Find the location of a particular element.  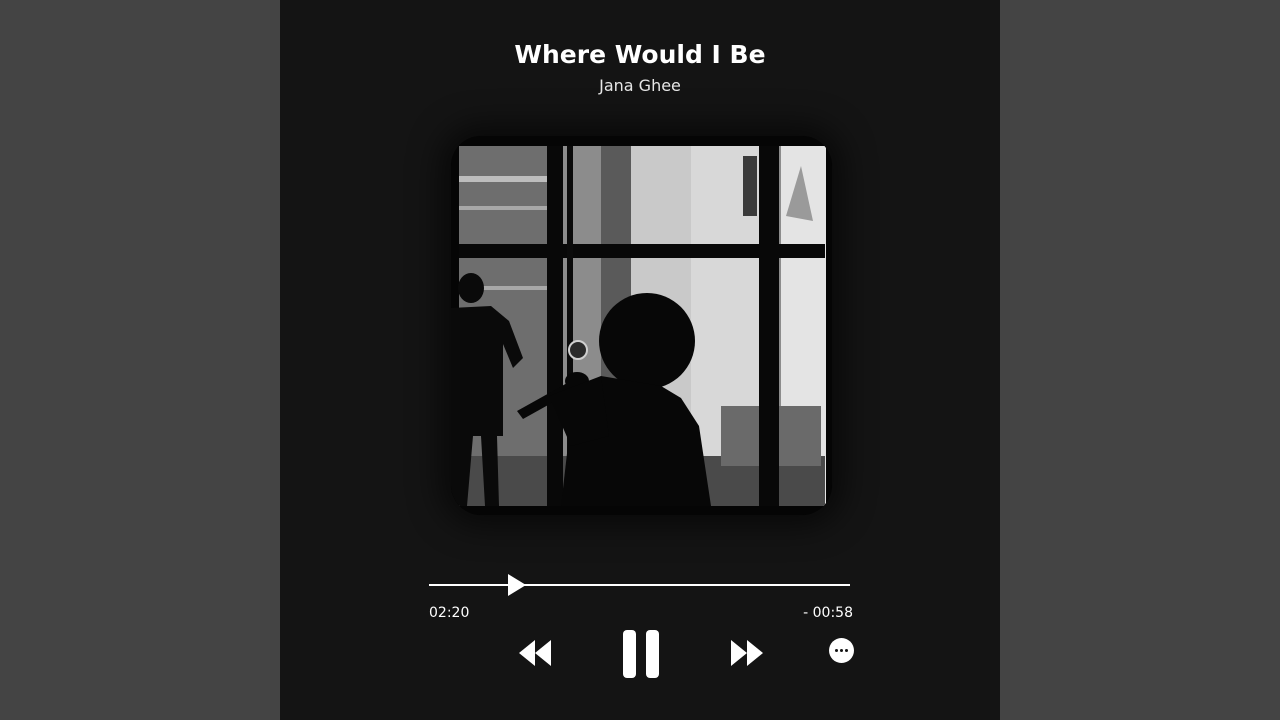

rewind-icon is located at coordinates (535, 653).